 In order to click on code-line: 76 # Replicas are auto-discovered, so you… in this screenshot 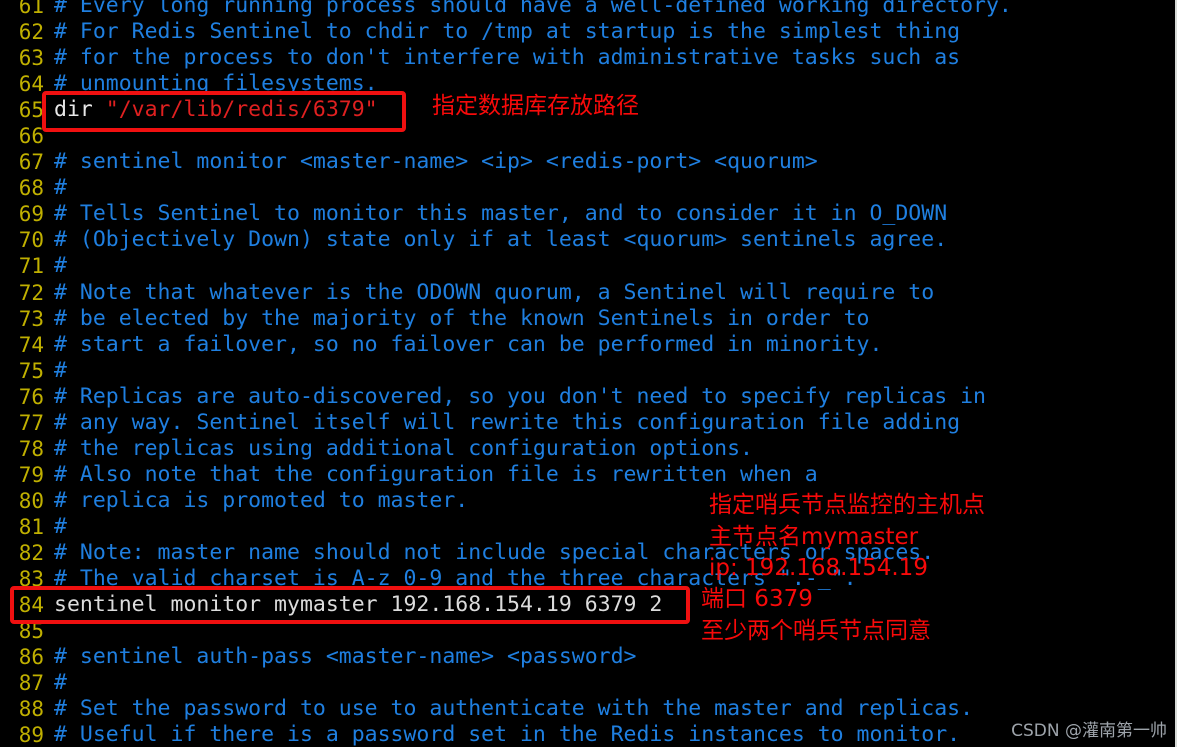, I will do `click(587, 397)`.